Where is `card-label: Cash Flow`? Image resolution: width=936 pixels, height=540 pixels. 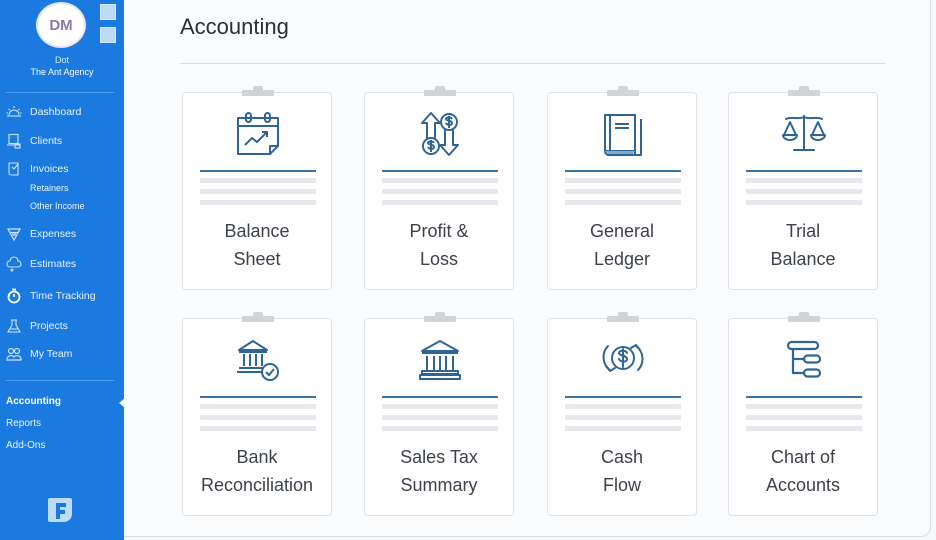
card-label: Cash Flow is located at coordinates (622, 471).